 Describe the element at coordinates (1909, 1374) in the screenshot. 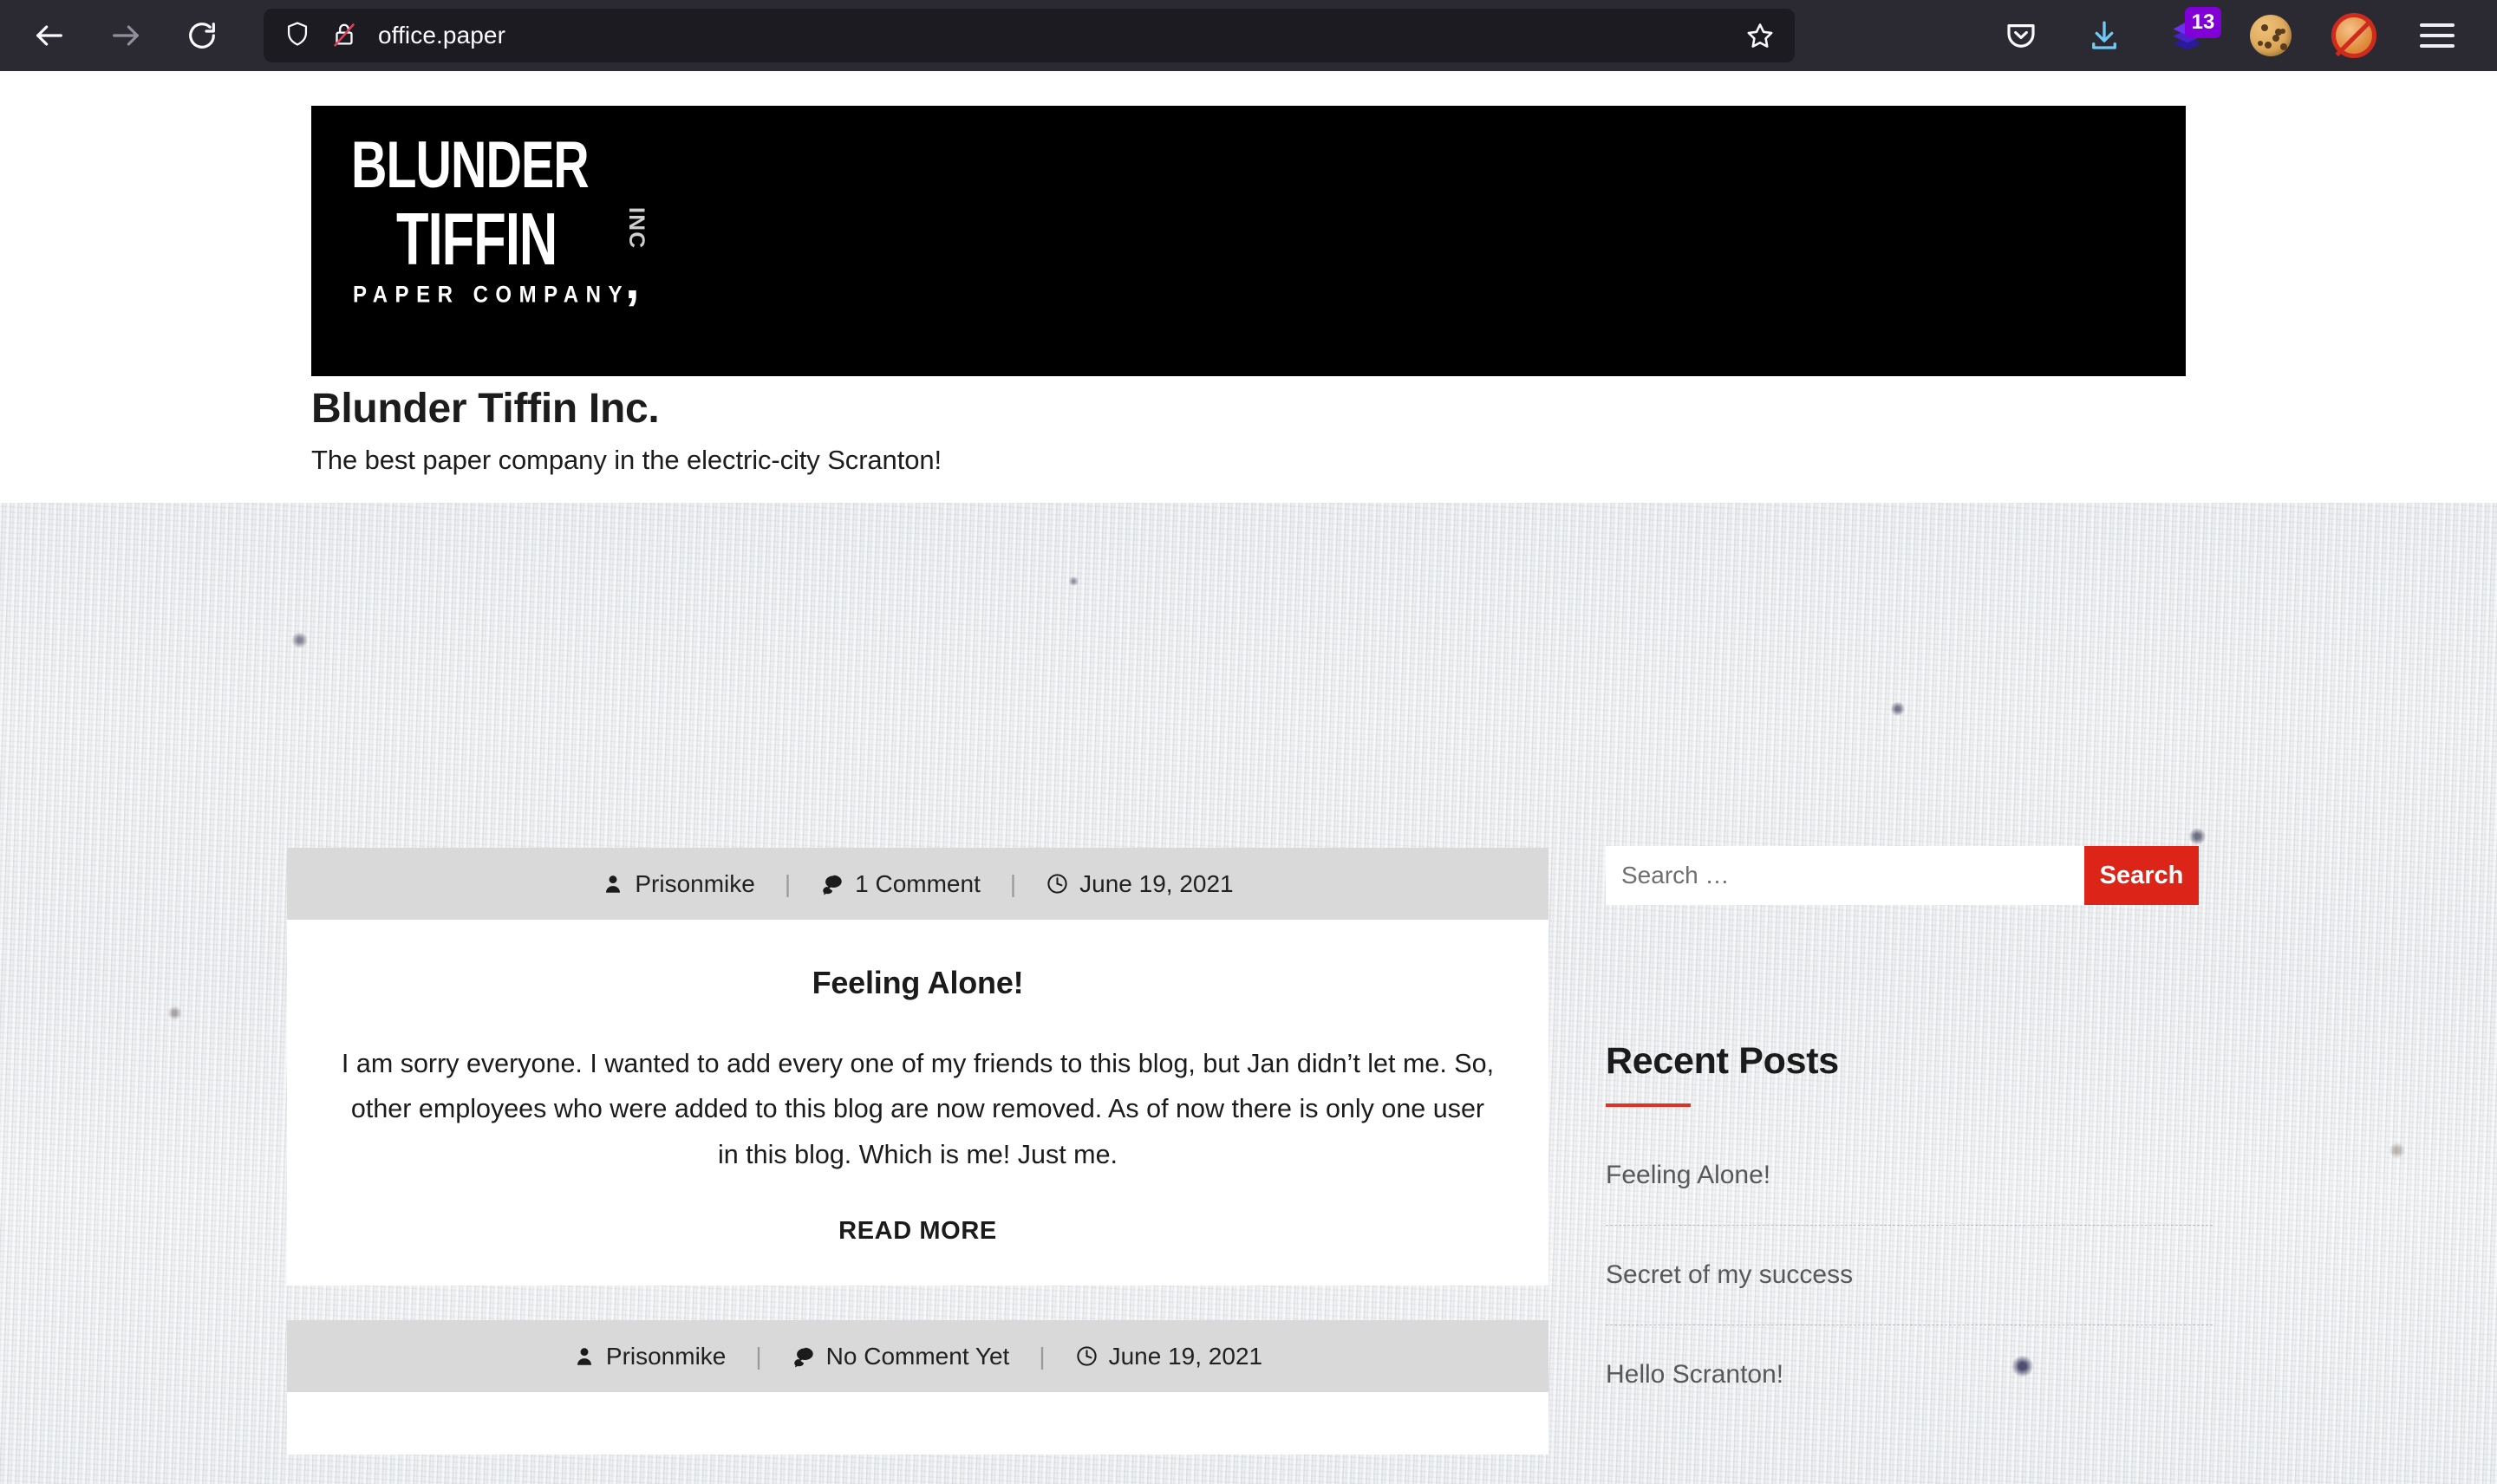

I see `list-item: Hello Scranton!` at that location.